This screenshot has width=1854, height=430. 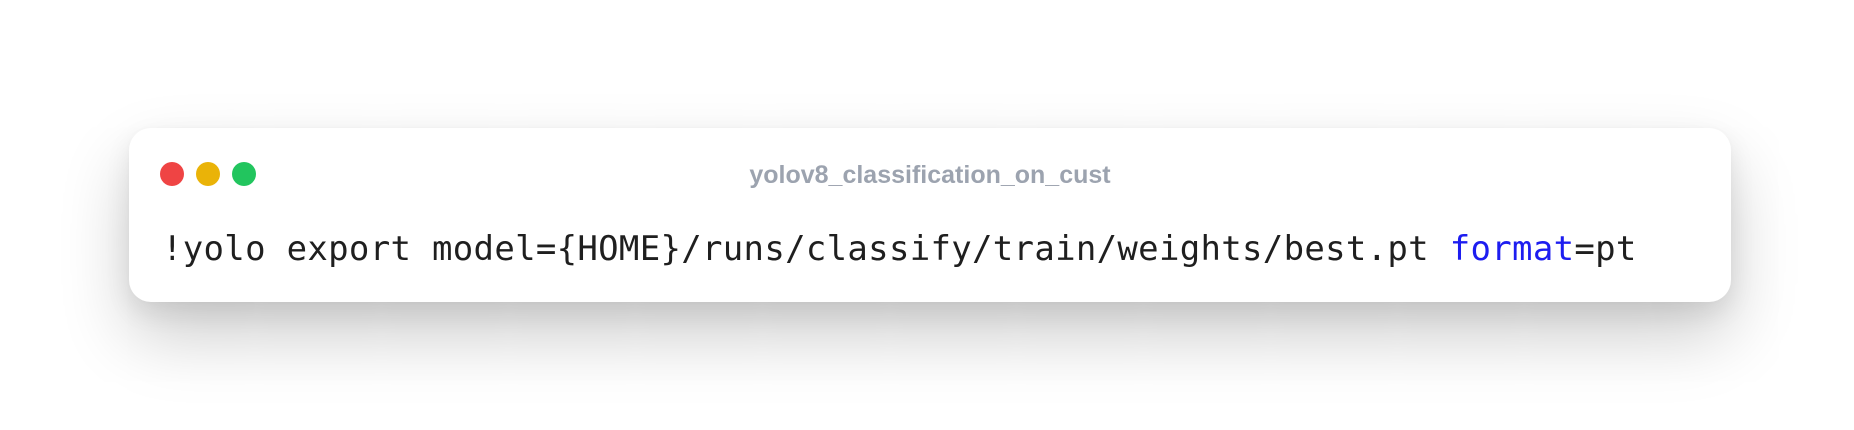 What do you see at coordinates (930, 175) in the screenshot?
I see `window-title: yolov8_classification_on_cust` at bounding box center [930, 175].